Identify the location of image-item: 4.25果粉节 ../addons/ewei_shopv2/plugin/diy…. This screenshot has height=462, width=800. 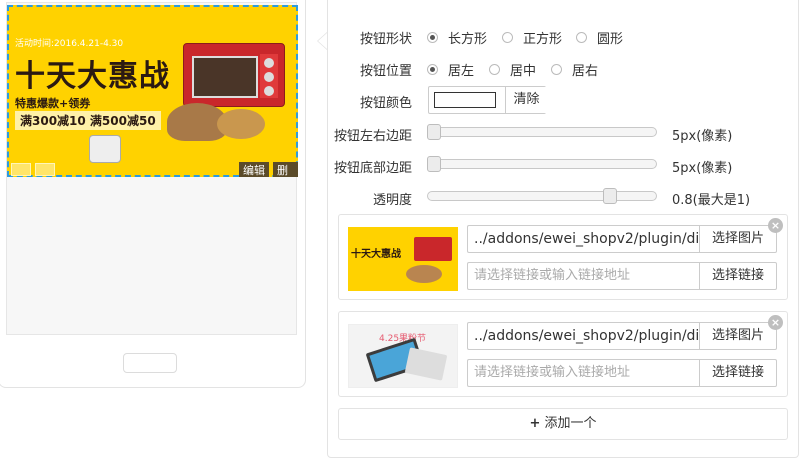
(563, 354).